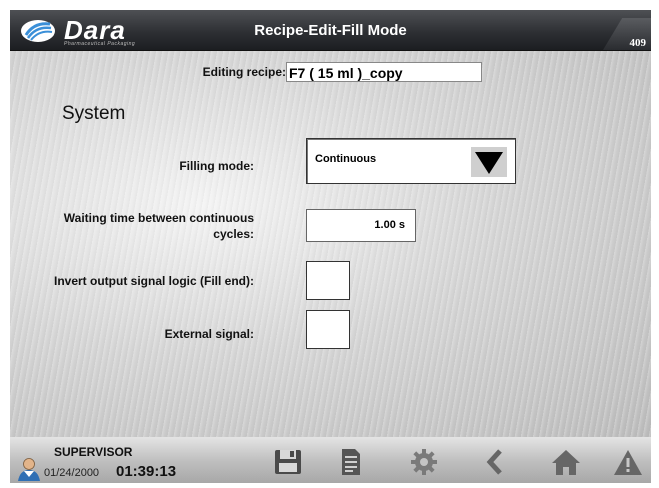 The height and width of the screenshot is (488, 659). What do you see at coordinates (328, 280) in the screenshot?
I see `invert-output-checkbox` at bounding box center [328, 280].